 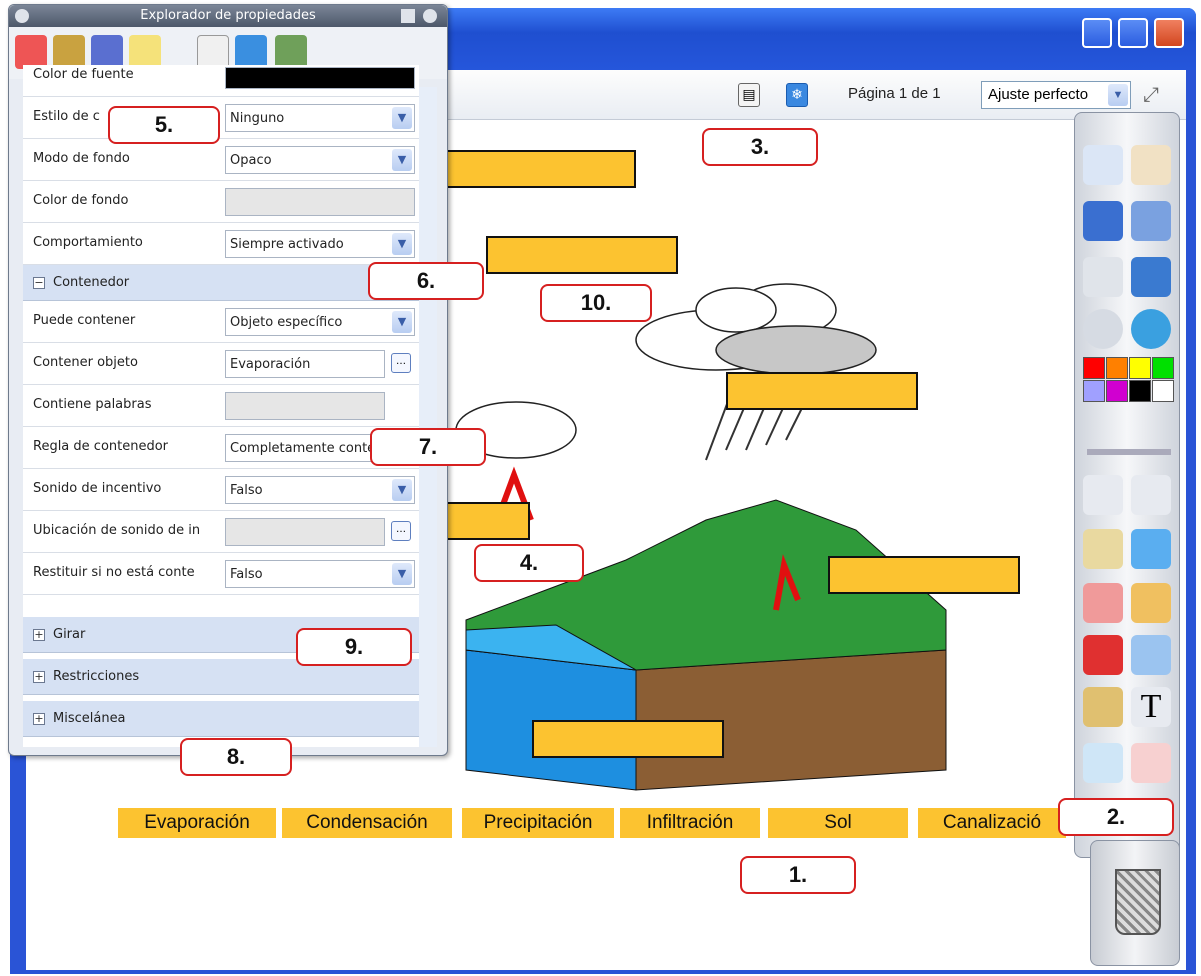 I want to click on section-contenedor: − Contenedor, so click(x=221, y=283).